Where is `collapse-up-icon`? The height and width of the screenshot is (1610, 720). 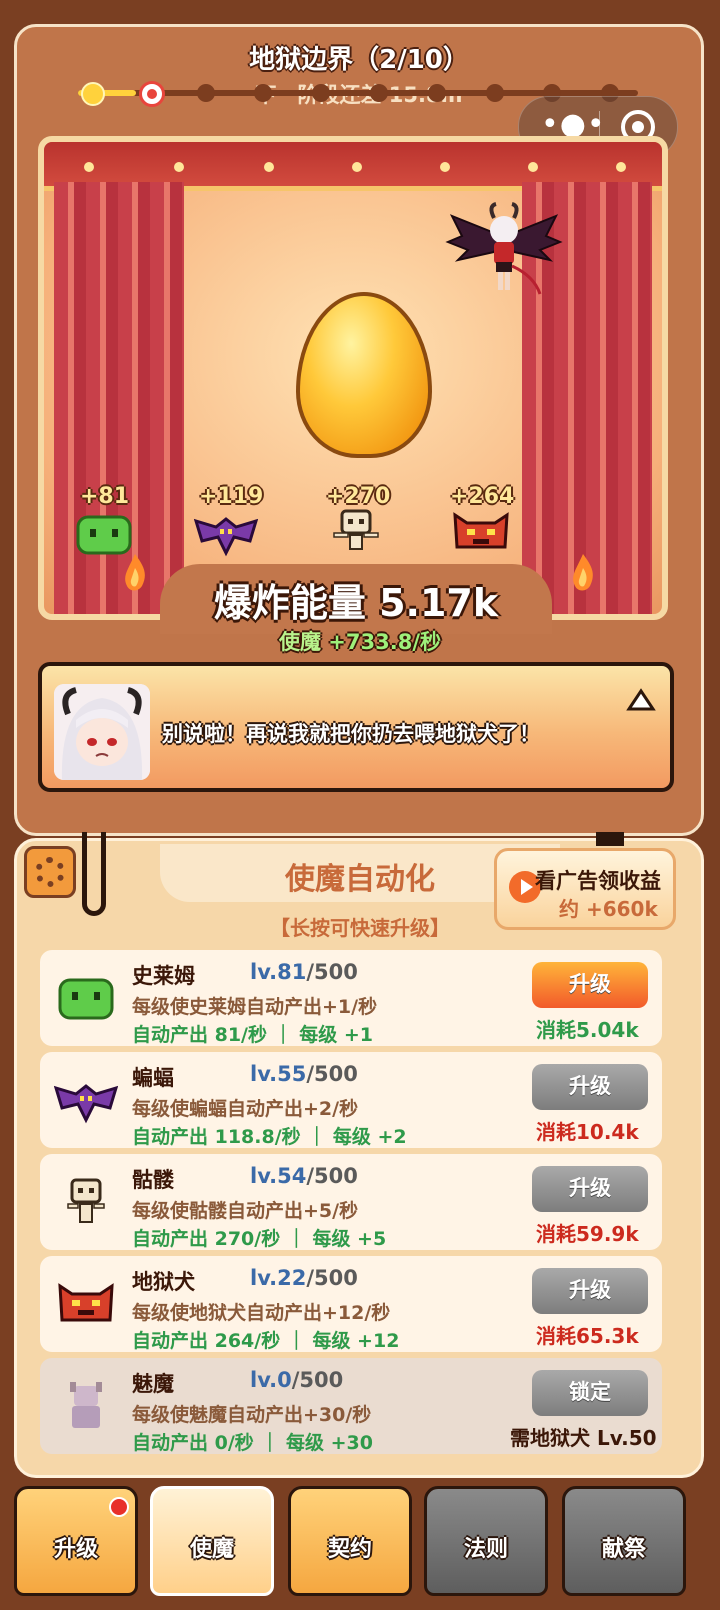 collapse-up-icon is located at coordinates (641, 700).